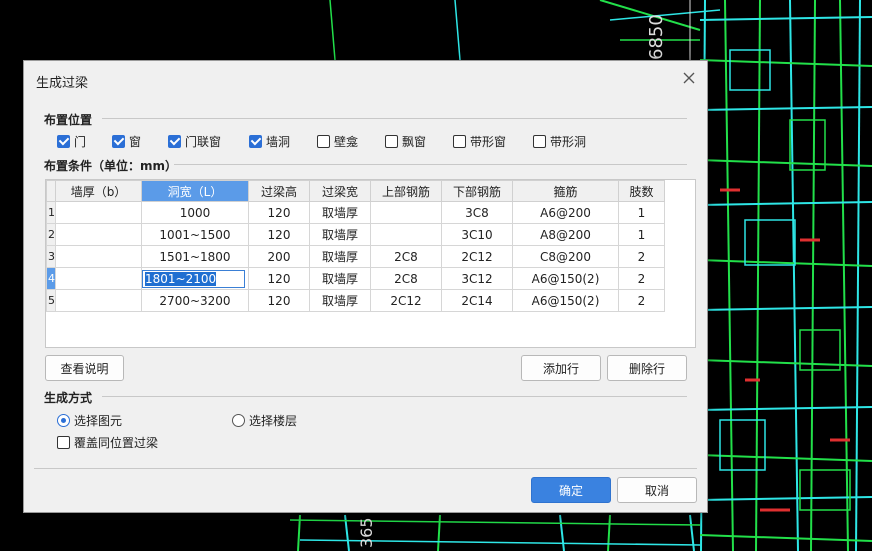 The width and height of the screenshot is (872, 551). Describe the element at coordinates (477, 278) in the screenshot. I see `table-cell: 3C12` at that location.